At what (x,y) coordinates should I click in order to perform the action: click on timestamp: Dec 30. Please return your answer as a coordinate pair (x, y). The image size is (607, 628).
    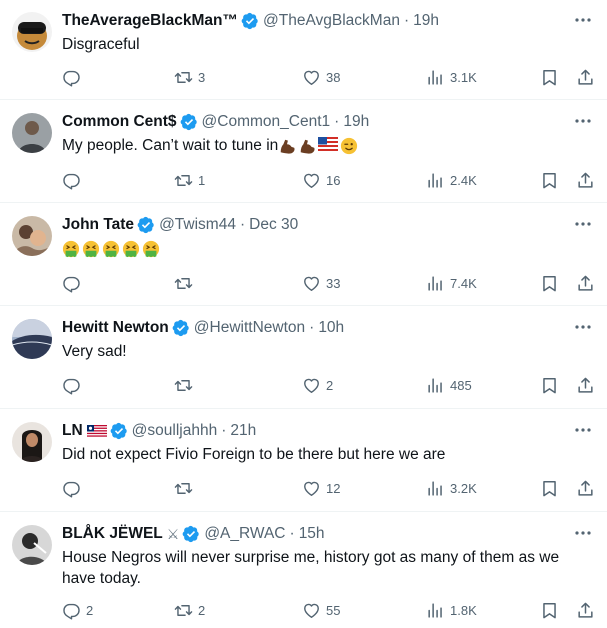
    Looking at the image, I should click on (273, 225).